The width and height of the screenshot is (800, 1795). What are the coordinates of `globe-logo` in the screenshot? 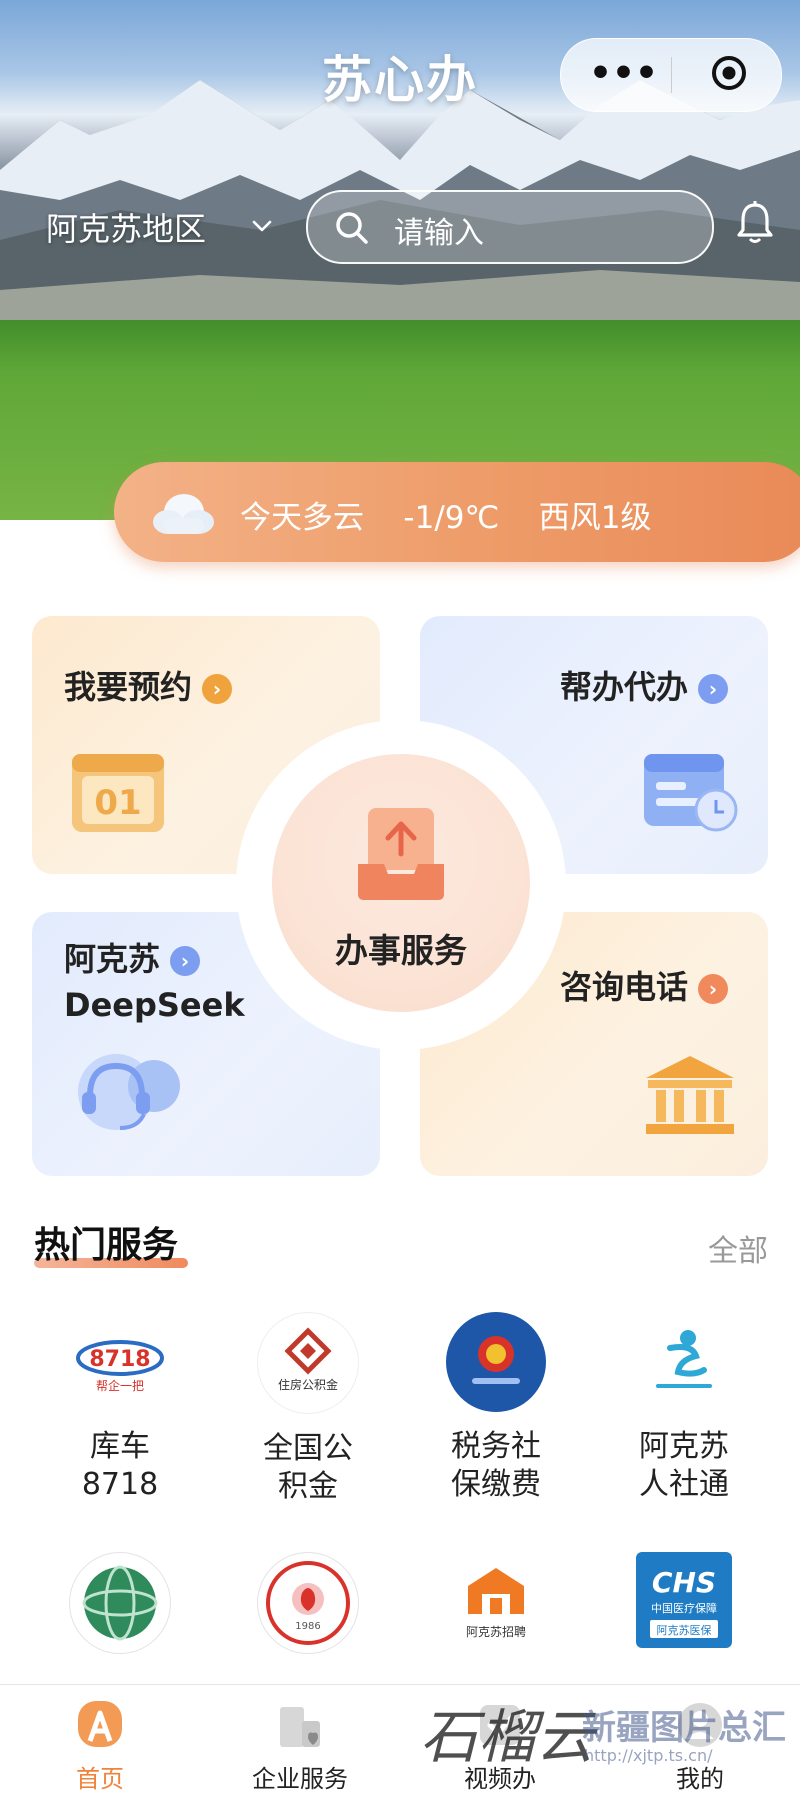 It's located at (120, 1603).